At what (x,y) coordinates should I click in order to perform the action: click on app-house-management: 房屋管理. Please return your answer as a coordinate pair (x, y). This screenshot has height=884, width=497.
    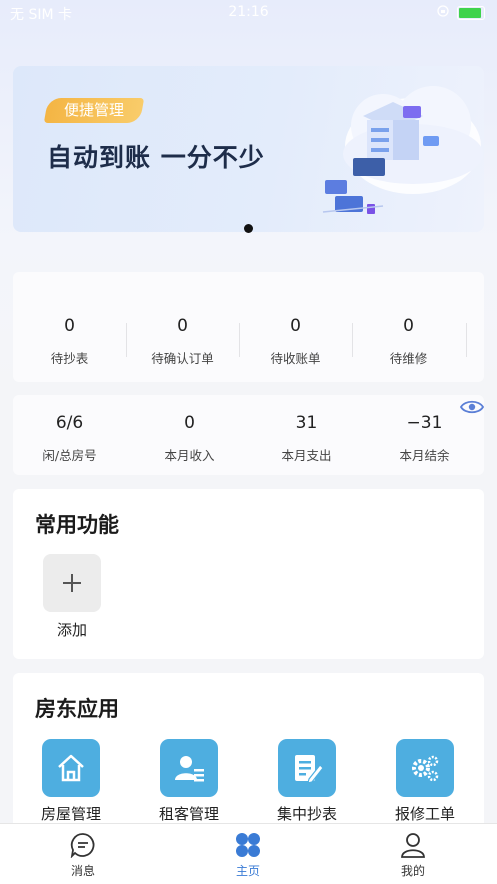
    Looking at the image, I should click on (71, 781).